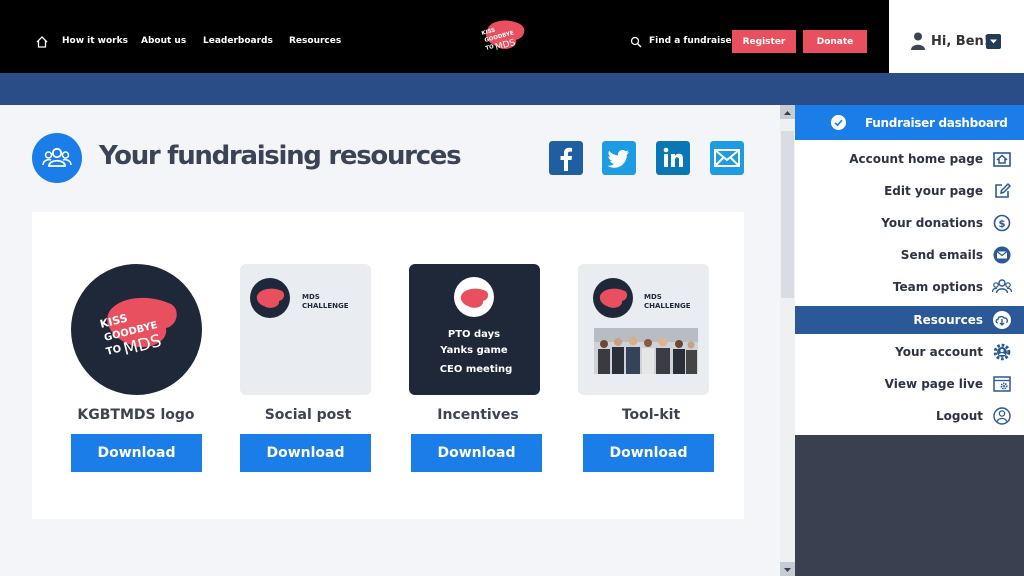  What do you see at coordinates (1003, 190) in the screenshot?
I see `edit-icon` at bounding box center [1003, 190].